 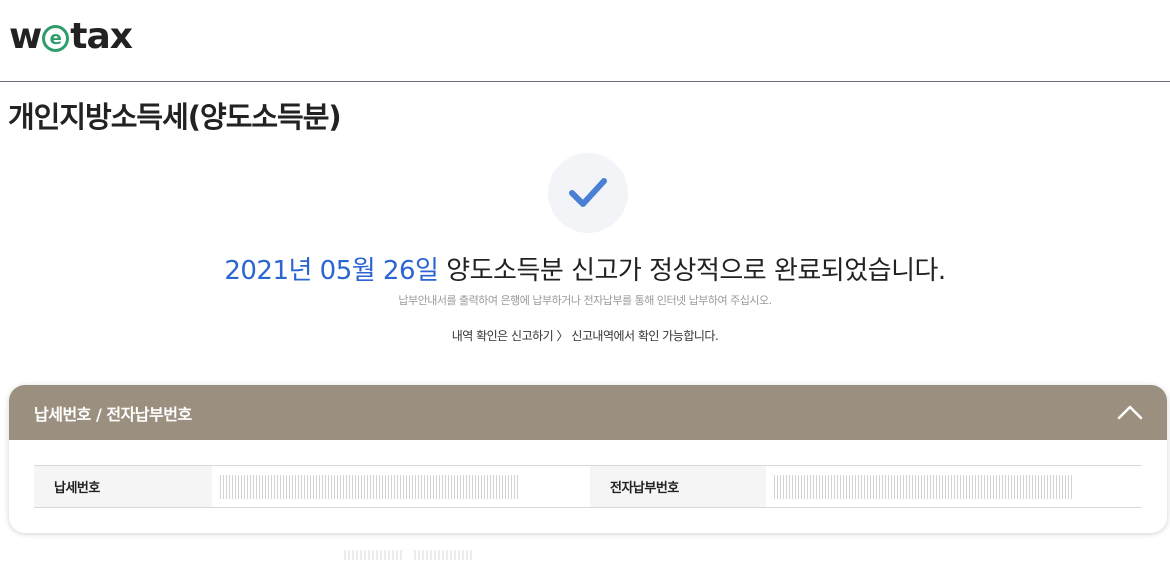 What do you see at coordinates (101, 36) in the screenshot?
I see `logo-text-suffix: tax` at bounding box center [101, 36].